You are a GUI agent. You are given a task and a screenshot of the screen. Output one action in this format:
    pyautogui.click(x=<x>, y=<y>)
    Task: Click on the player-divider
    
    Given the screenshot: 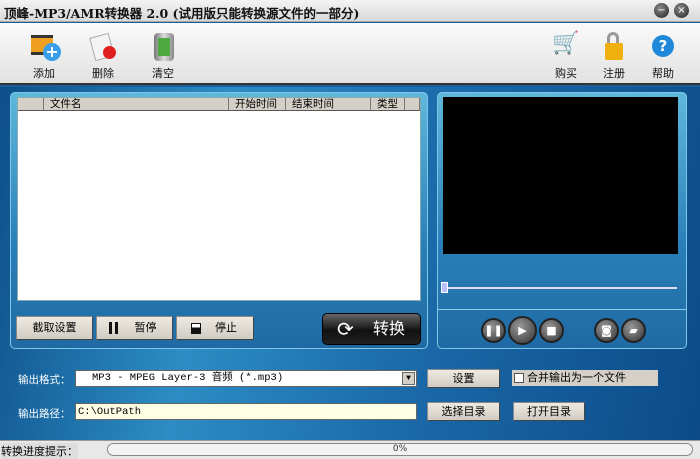 What is the action you would take?
    pyautogui.click(x=562, y=309)
    